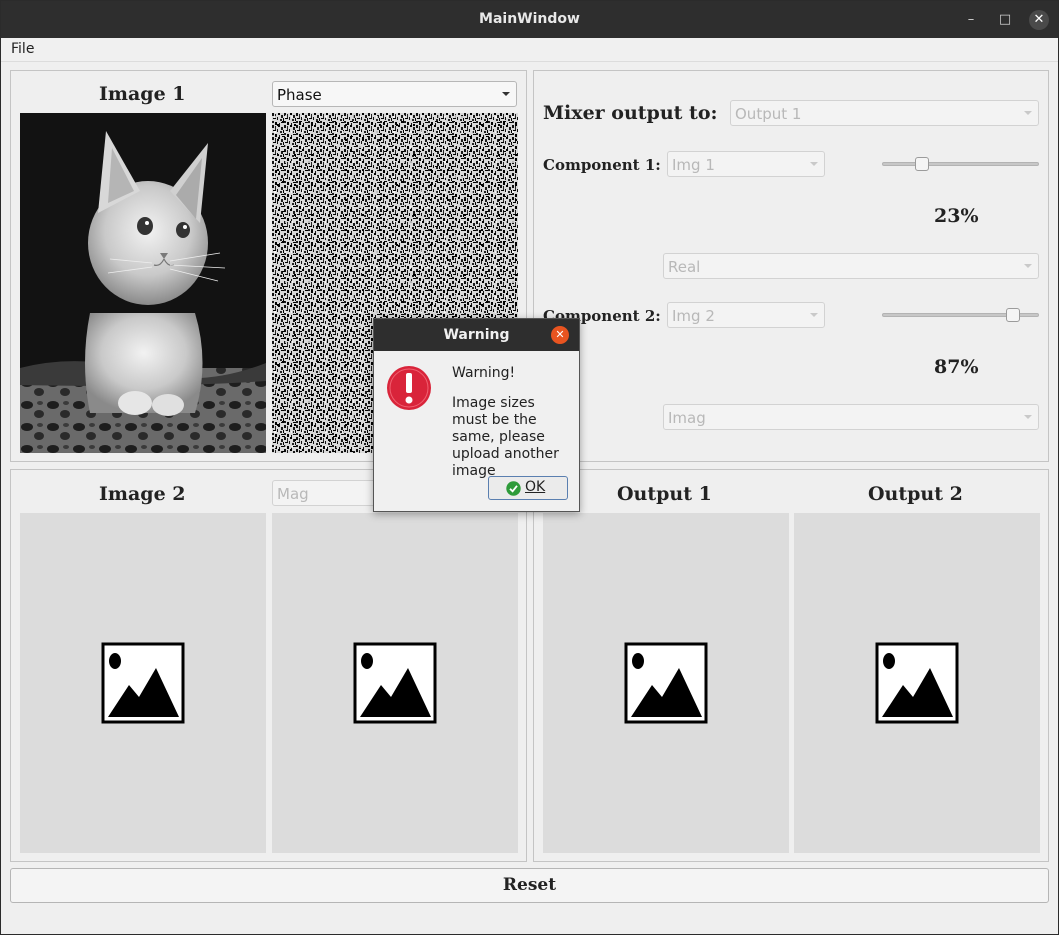 The height and width of the screenshot is (935, 1059). I want to click on output2-view, so click(917, 683).